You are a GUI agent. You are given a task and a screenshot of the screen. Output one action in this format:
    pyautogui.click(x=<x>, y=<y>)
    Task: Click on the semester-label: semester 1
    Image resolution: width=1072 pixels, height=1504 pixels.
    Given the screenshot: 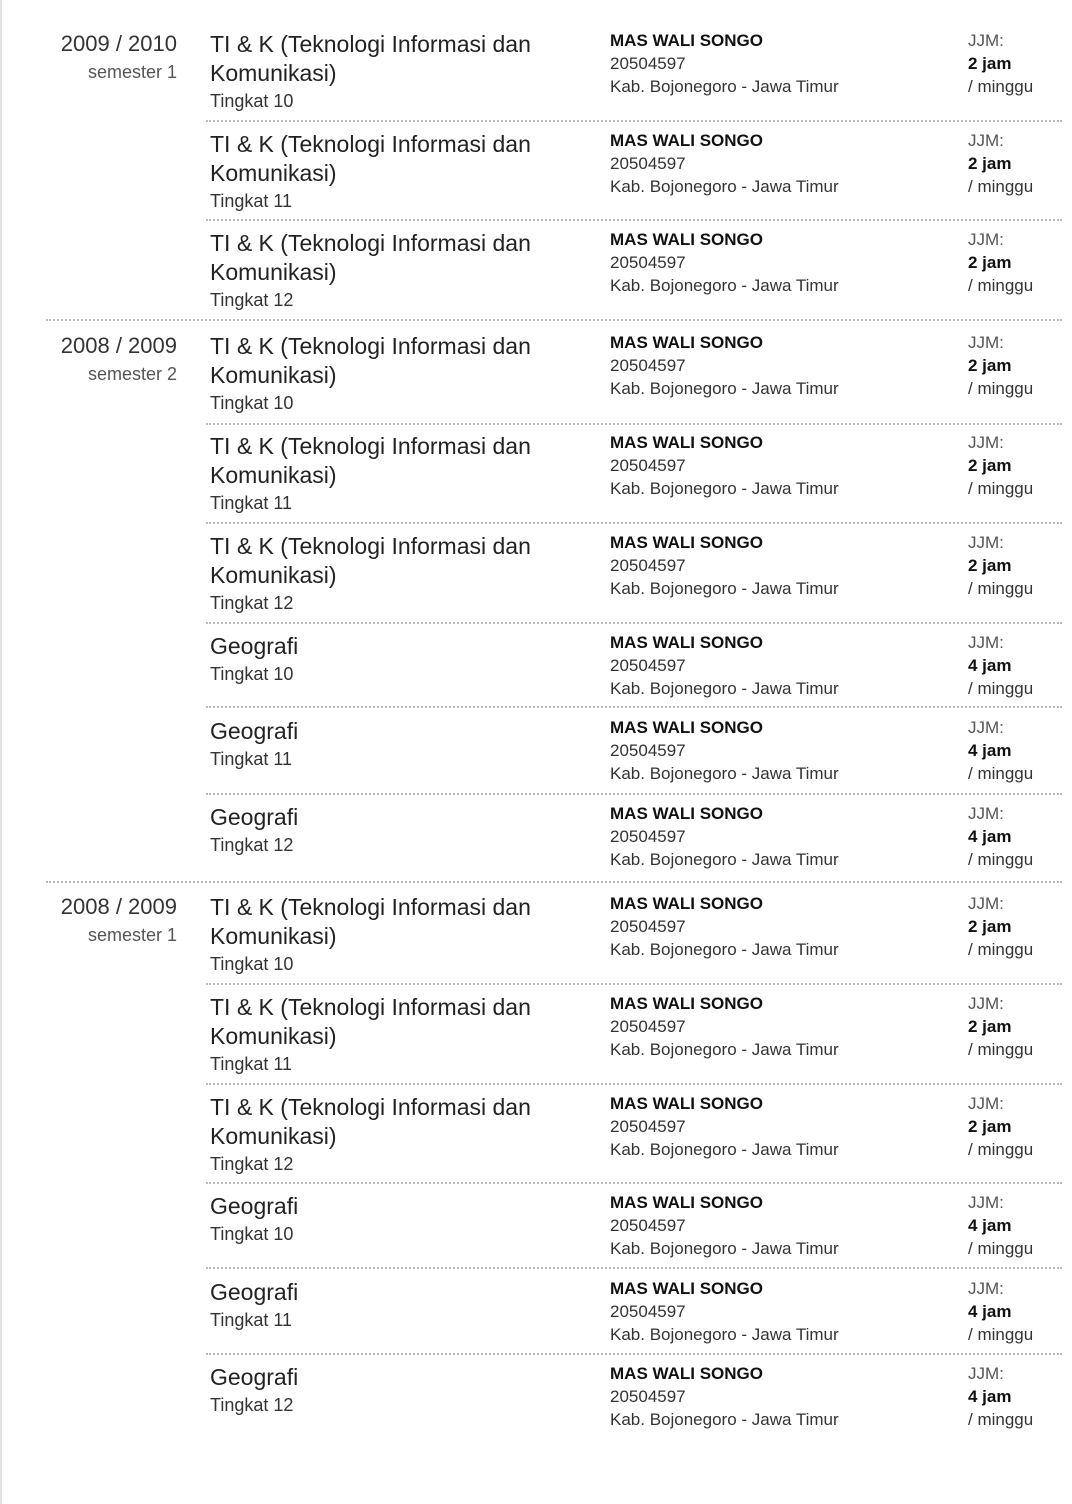 What is the action you would take?
    pyautogui.click(x=132, y=935)
    